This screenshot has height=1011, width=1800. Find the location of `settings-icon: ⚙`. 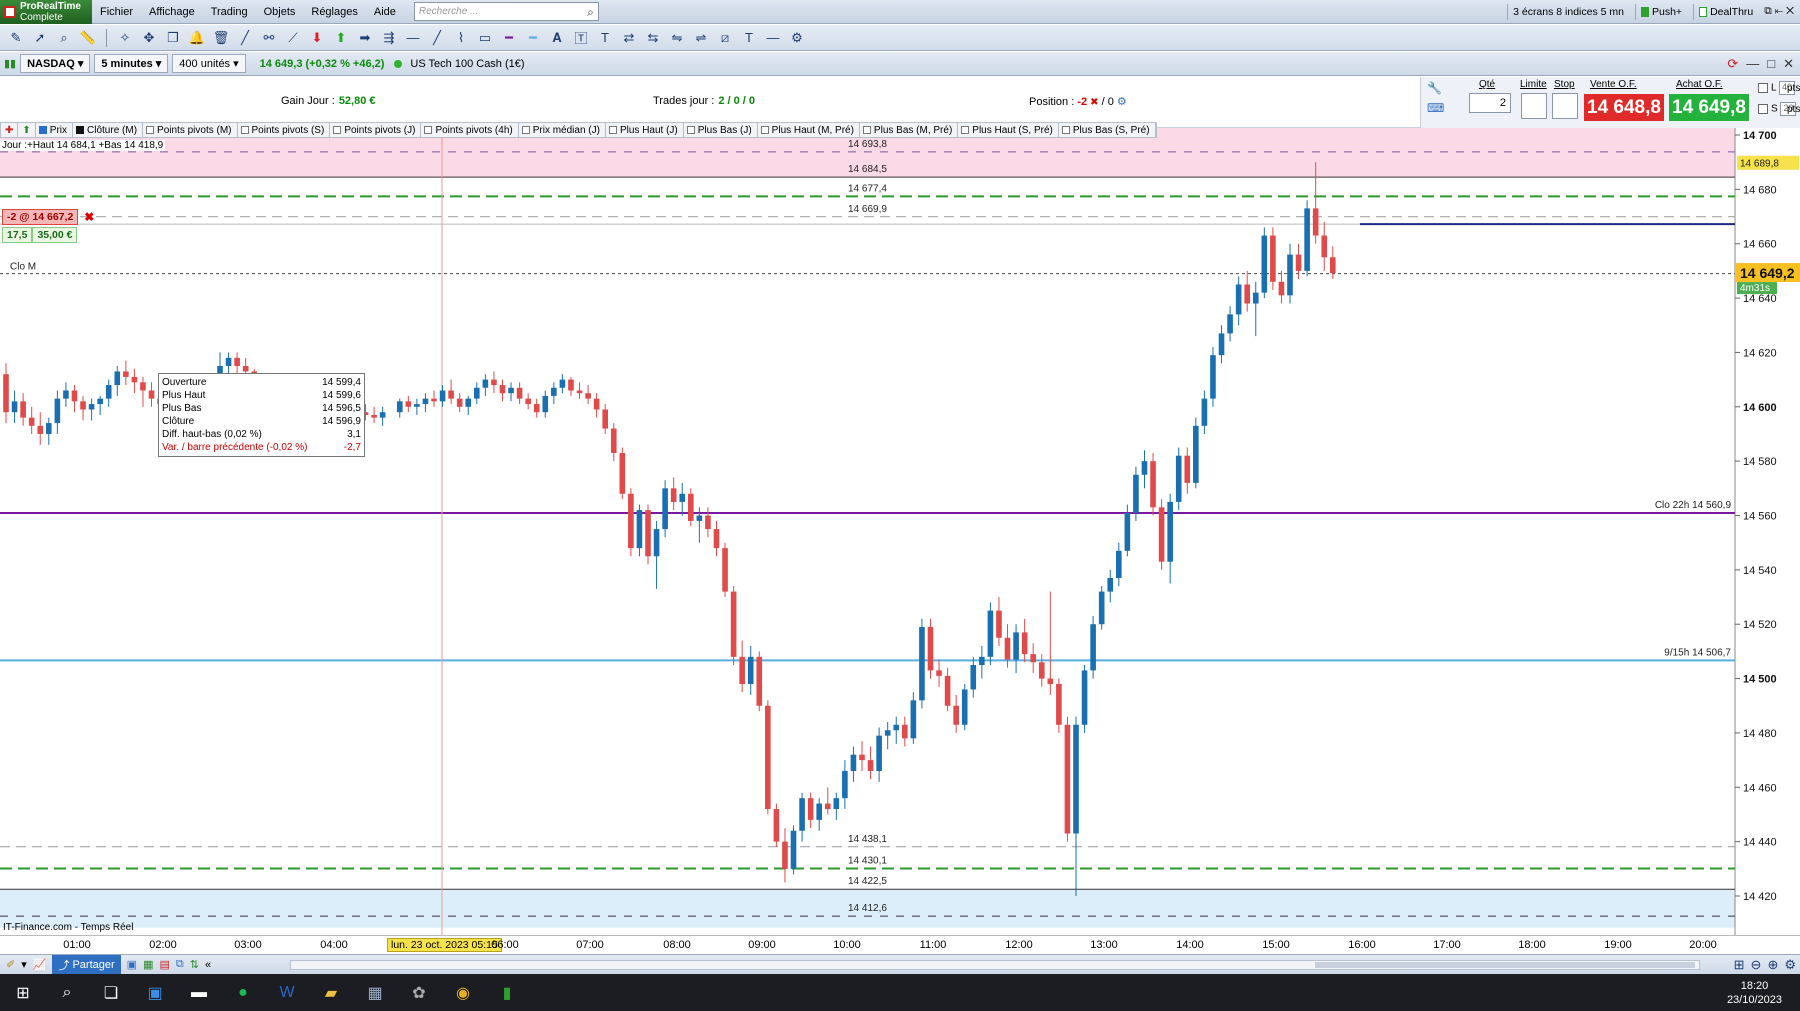

settings-icon: ⚙ is located at coordinates (797, 38).